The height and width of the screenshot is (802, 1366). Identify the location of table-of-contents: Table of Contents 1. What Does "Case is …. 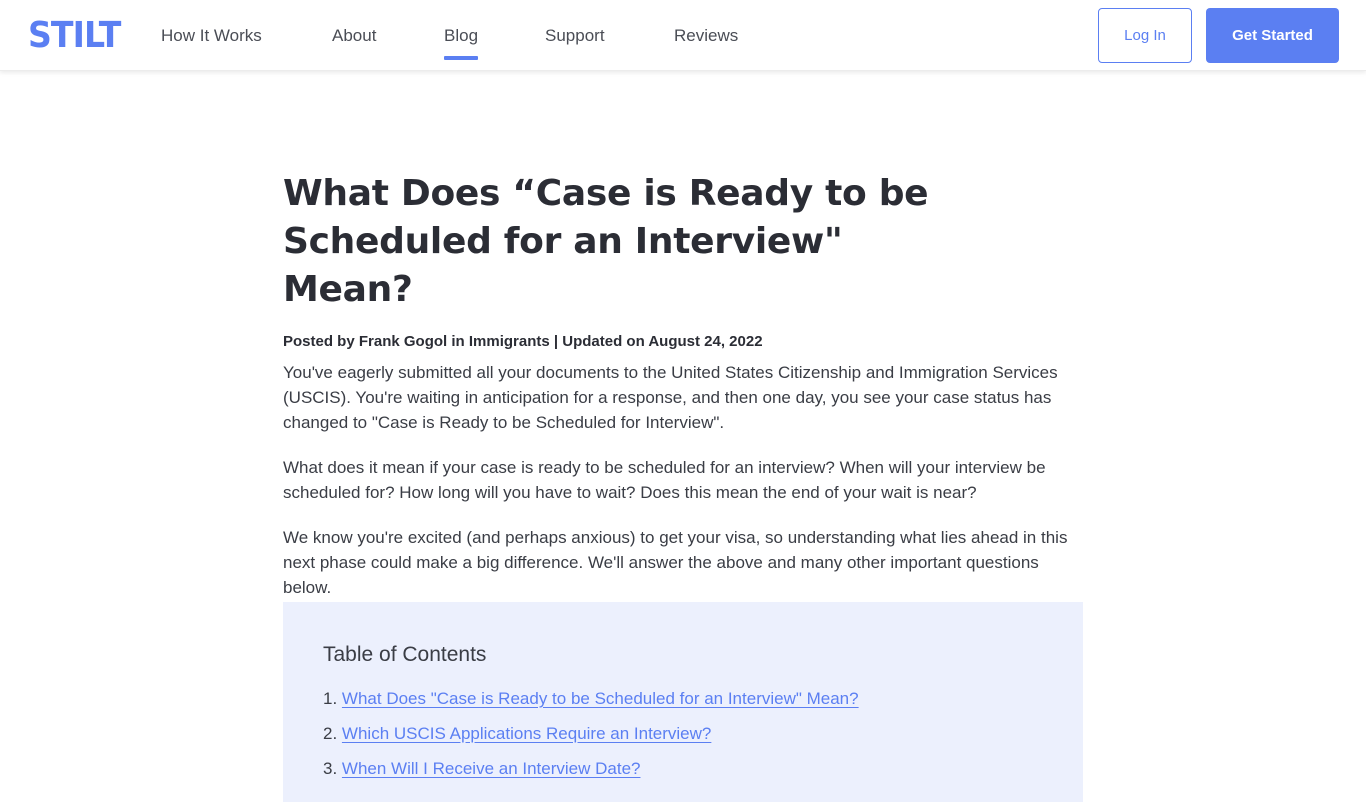
(683, 702).